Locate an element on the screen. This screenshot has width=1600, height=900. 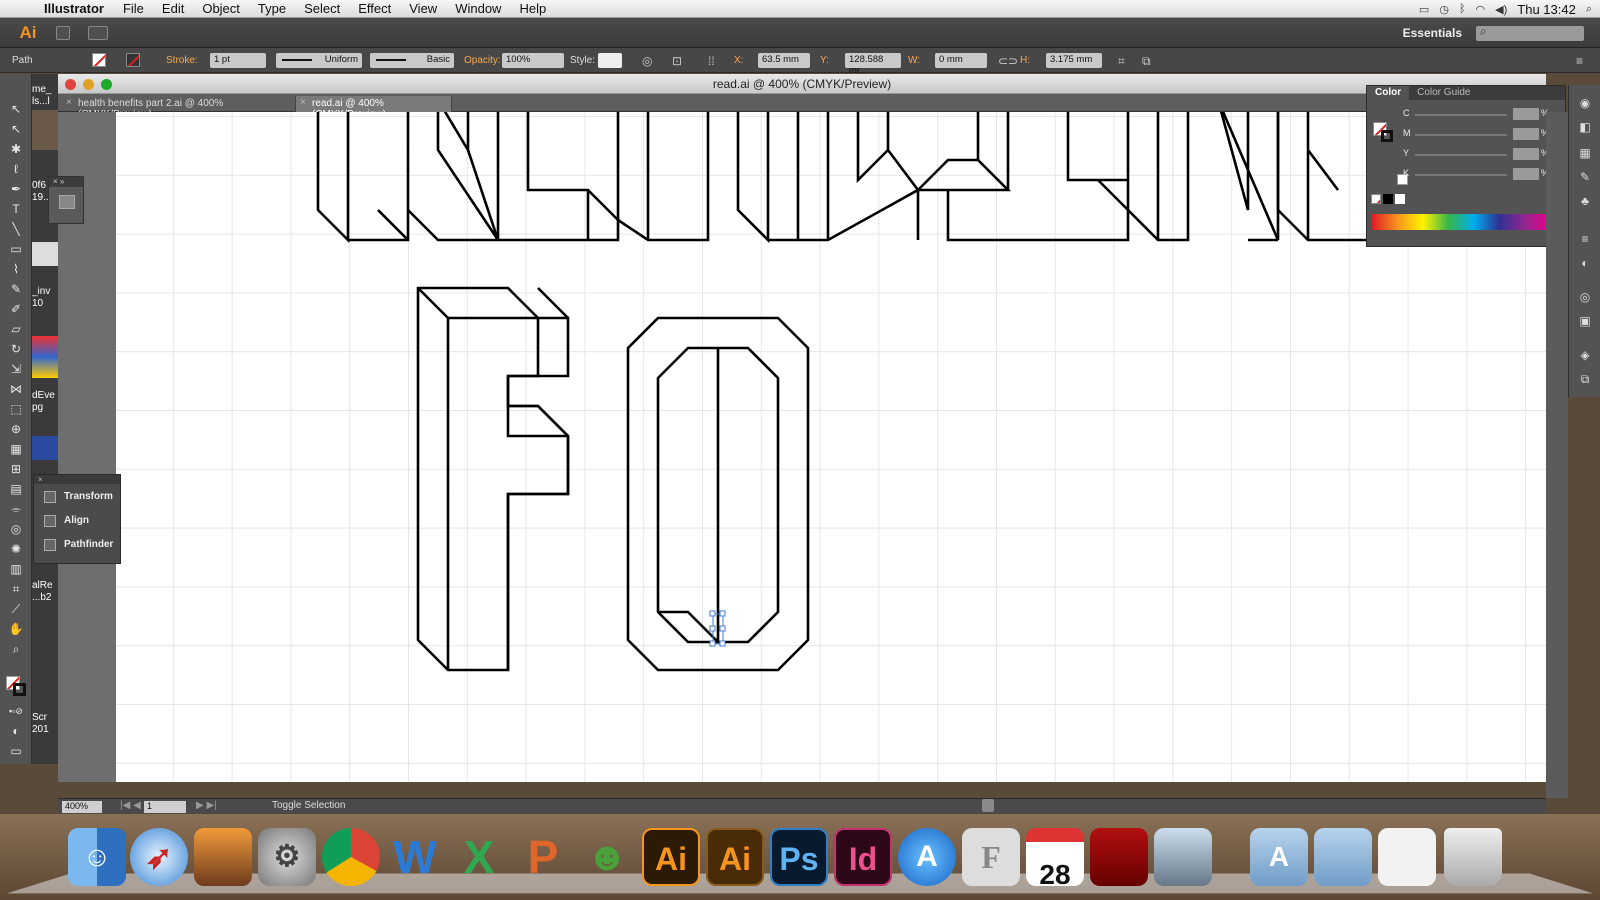
artboard-tool-icon: ⌗ is located at coordinates (16, 589).